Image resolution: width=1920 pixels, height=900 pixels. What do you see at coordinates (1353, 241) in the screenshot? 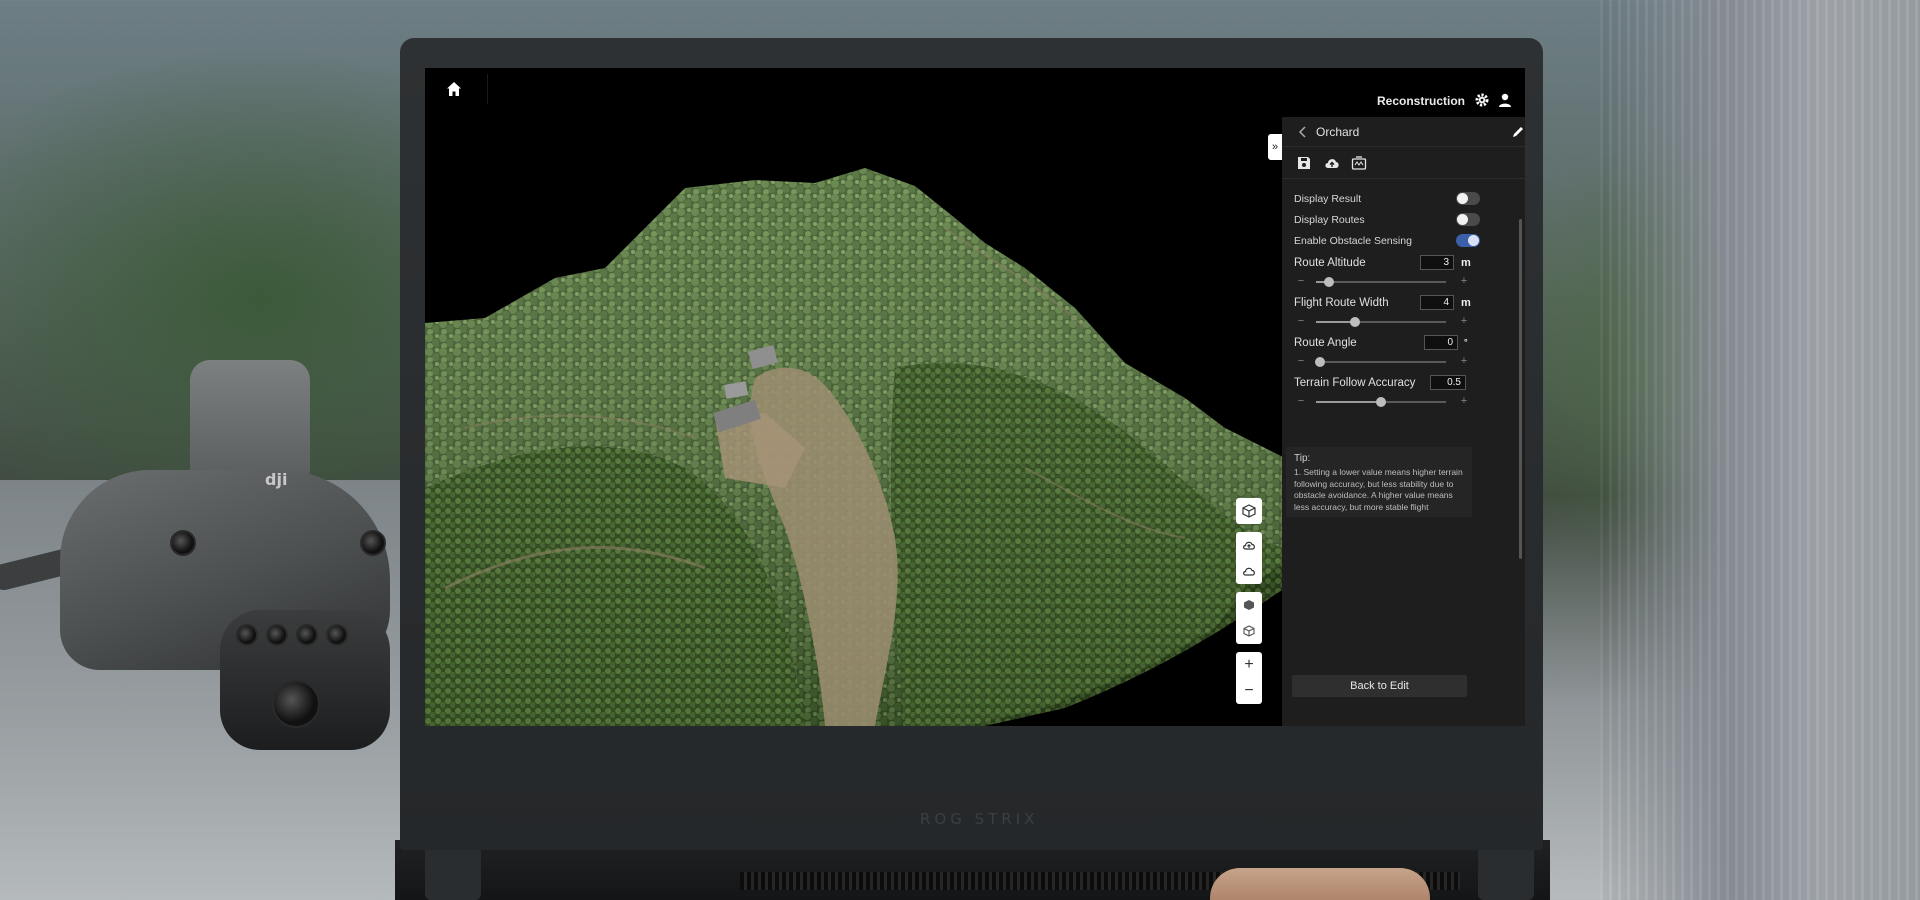
I see `toggle-label: Enable Obstacle Sensing` at bounding box center [1353, 241].